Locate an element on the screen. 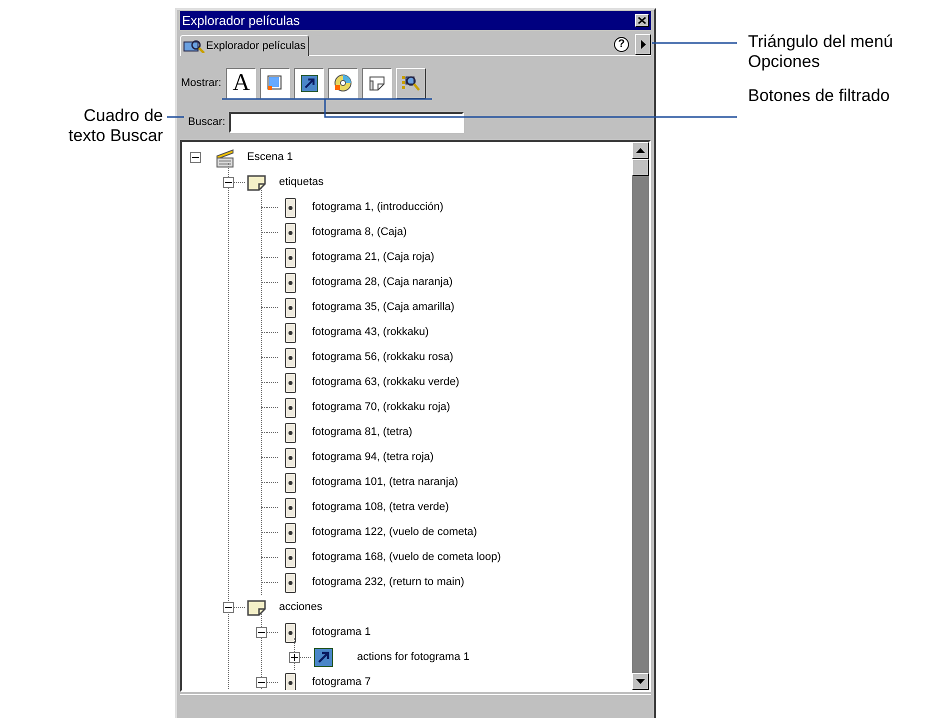 This screenshot has height=718, width=930. options-menu-button is located at coordinates (643, 44).